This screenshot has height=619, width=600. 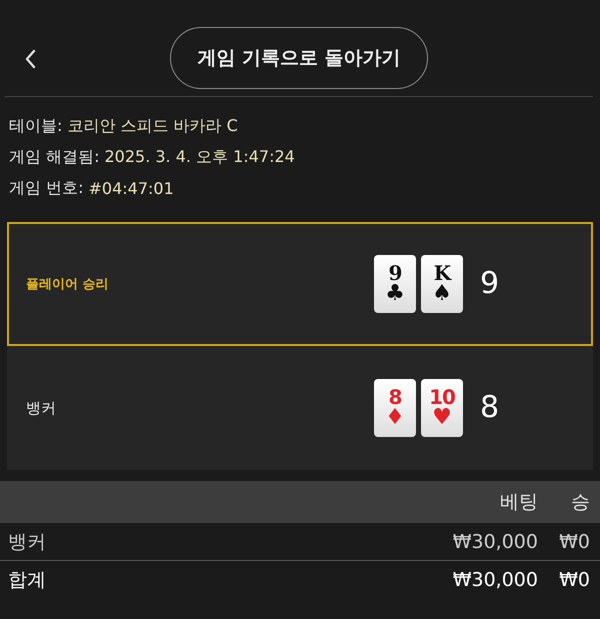 What do you see at coordinates (27, 542) in the screenshot?
I see `table-cell-text: 뱅커` at bounding box center [27, 542].